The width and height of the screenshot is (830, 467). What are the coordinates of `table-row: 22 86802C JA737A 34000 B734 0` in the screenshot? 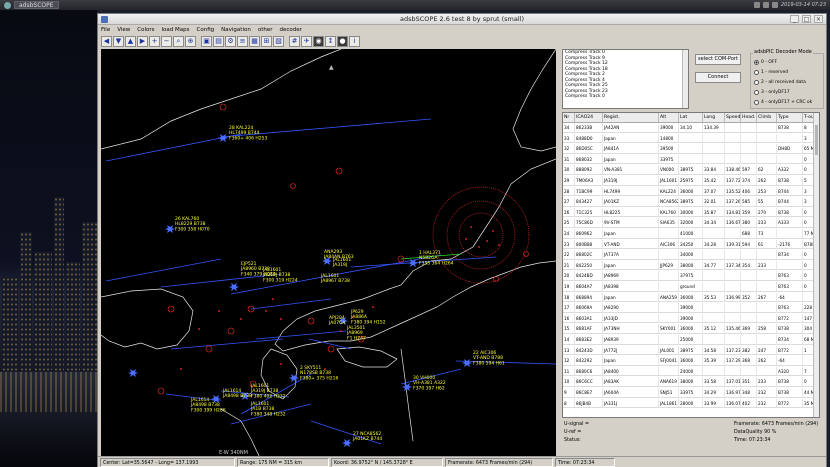 It's located at (690, 255).